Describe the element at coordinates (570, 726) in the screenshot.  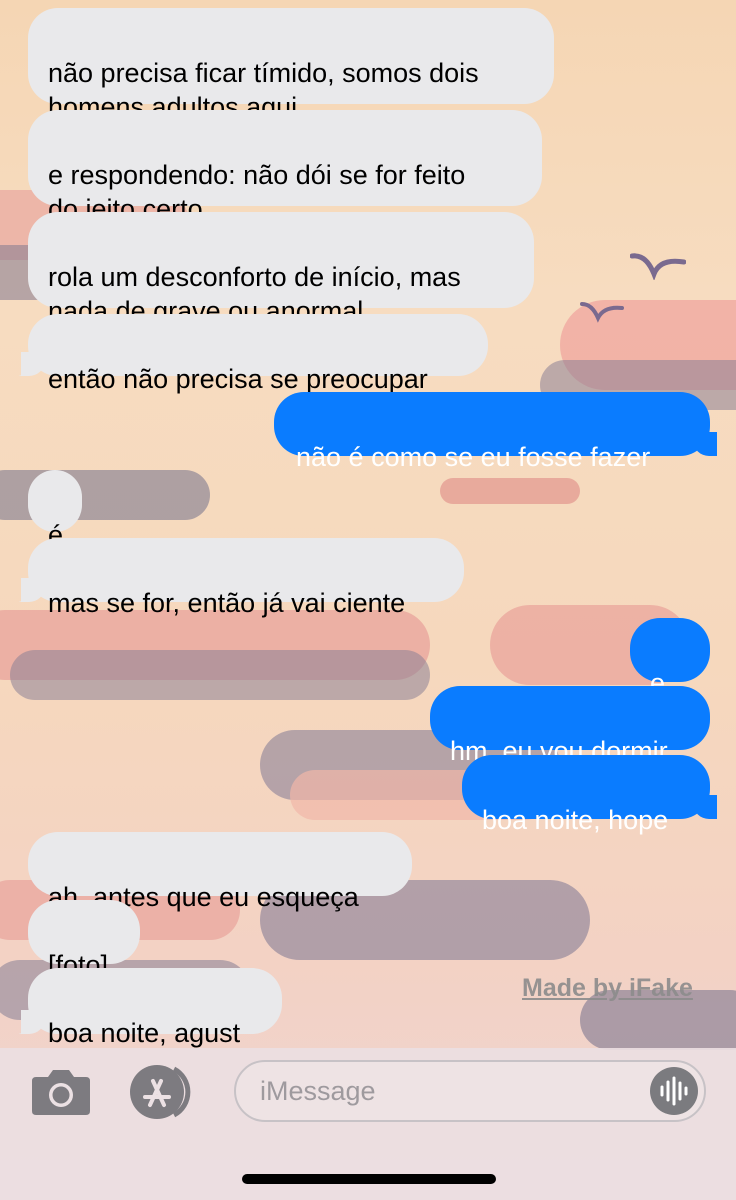
I see `message-bubble-sent: hm, eu vou dormir` at that location.